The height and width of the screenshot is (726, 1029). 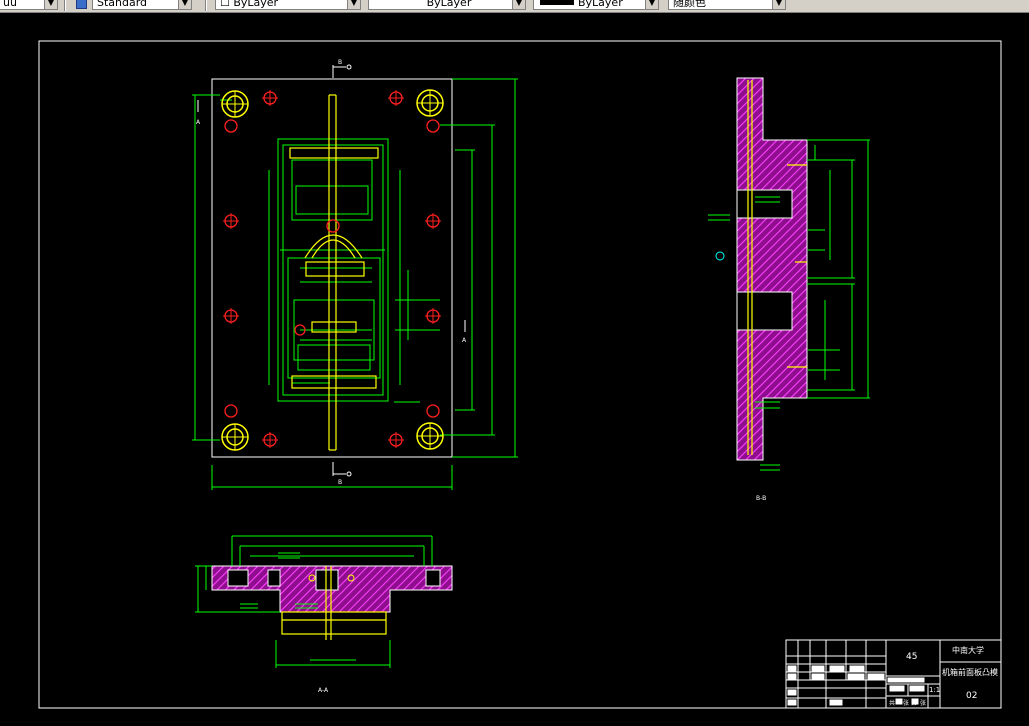 What do you see at coordinates (970, 672) in the screenshot?
I see `title-block-part-name: 机箱前面板凸模` at bounding box center [970, 672].